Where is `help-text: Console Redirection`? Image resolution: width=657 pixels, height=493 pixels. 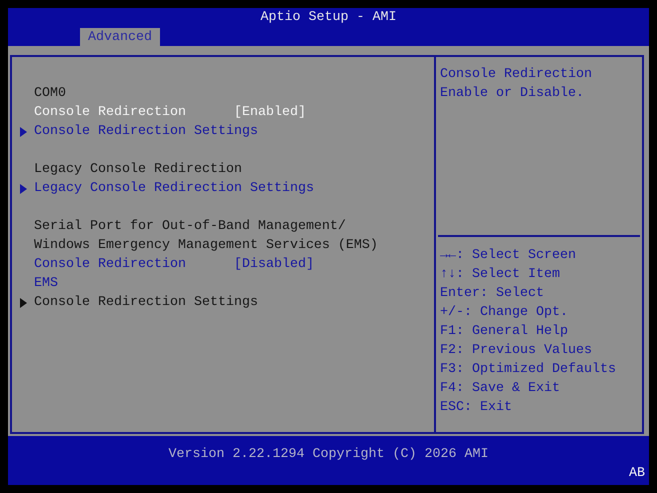 help-text: Console Redirection is located at coordinates (516, 75).